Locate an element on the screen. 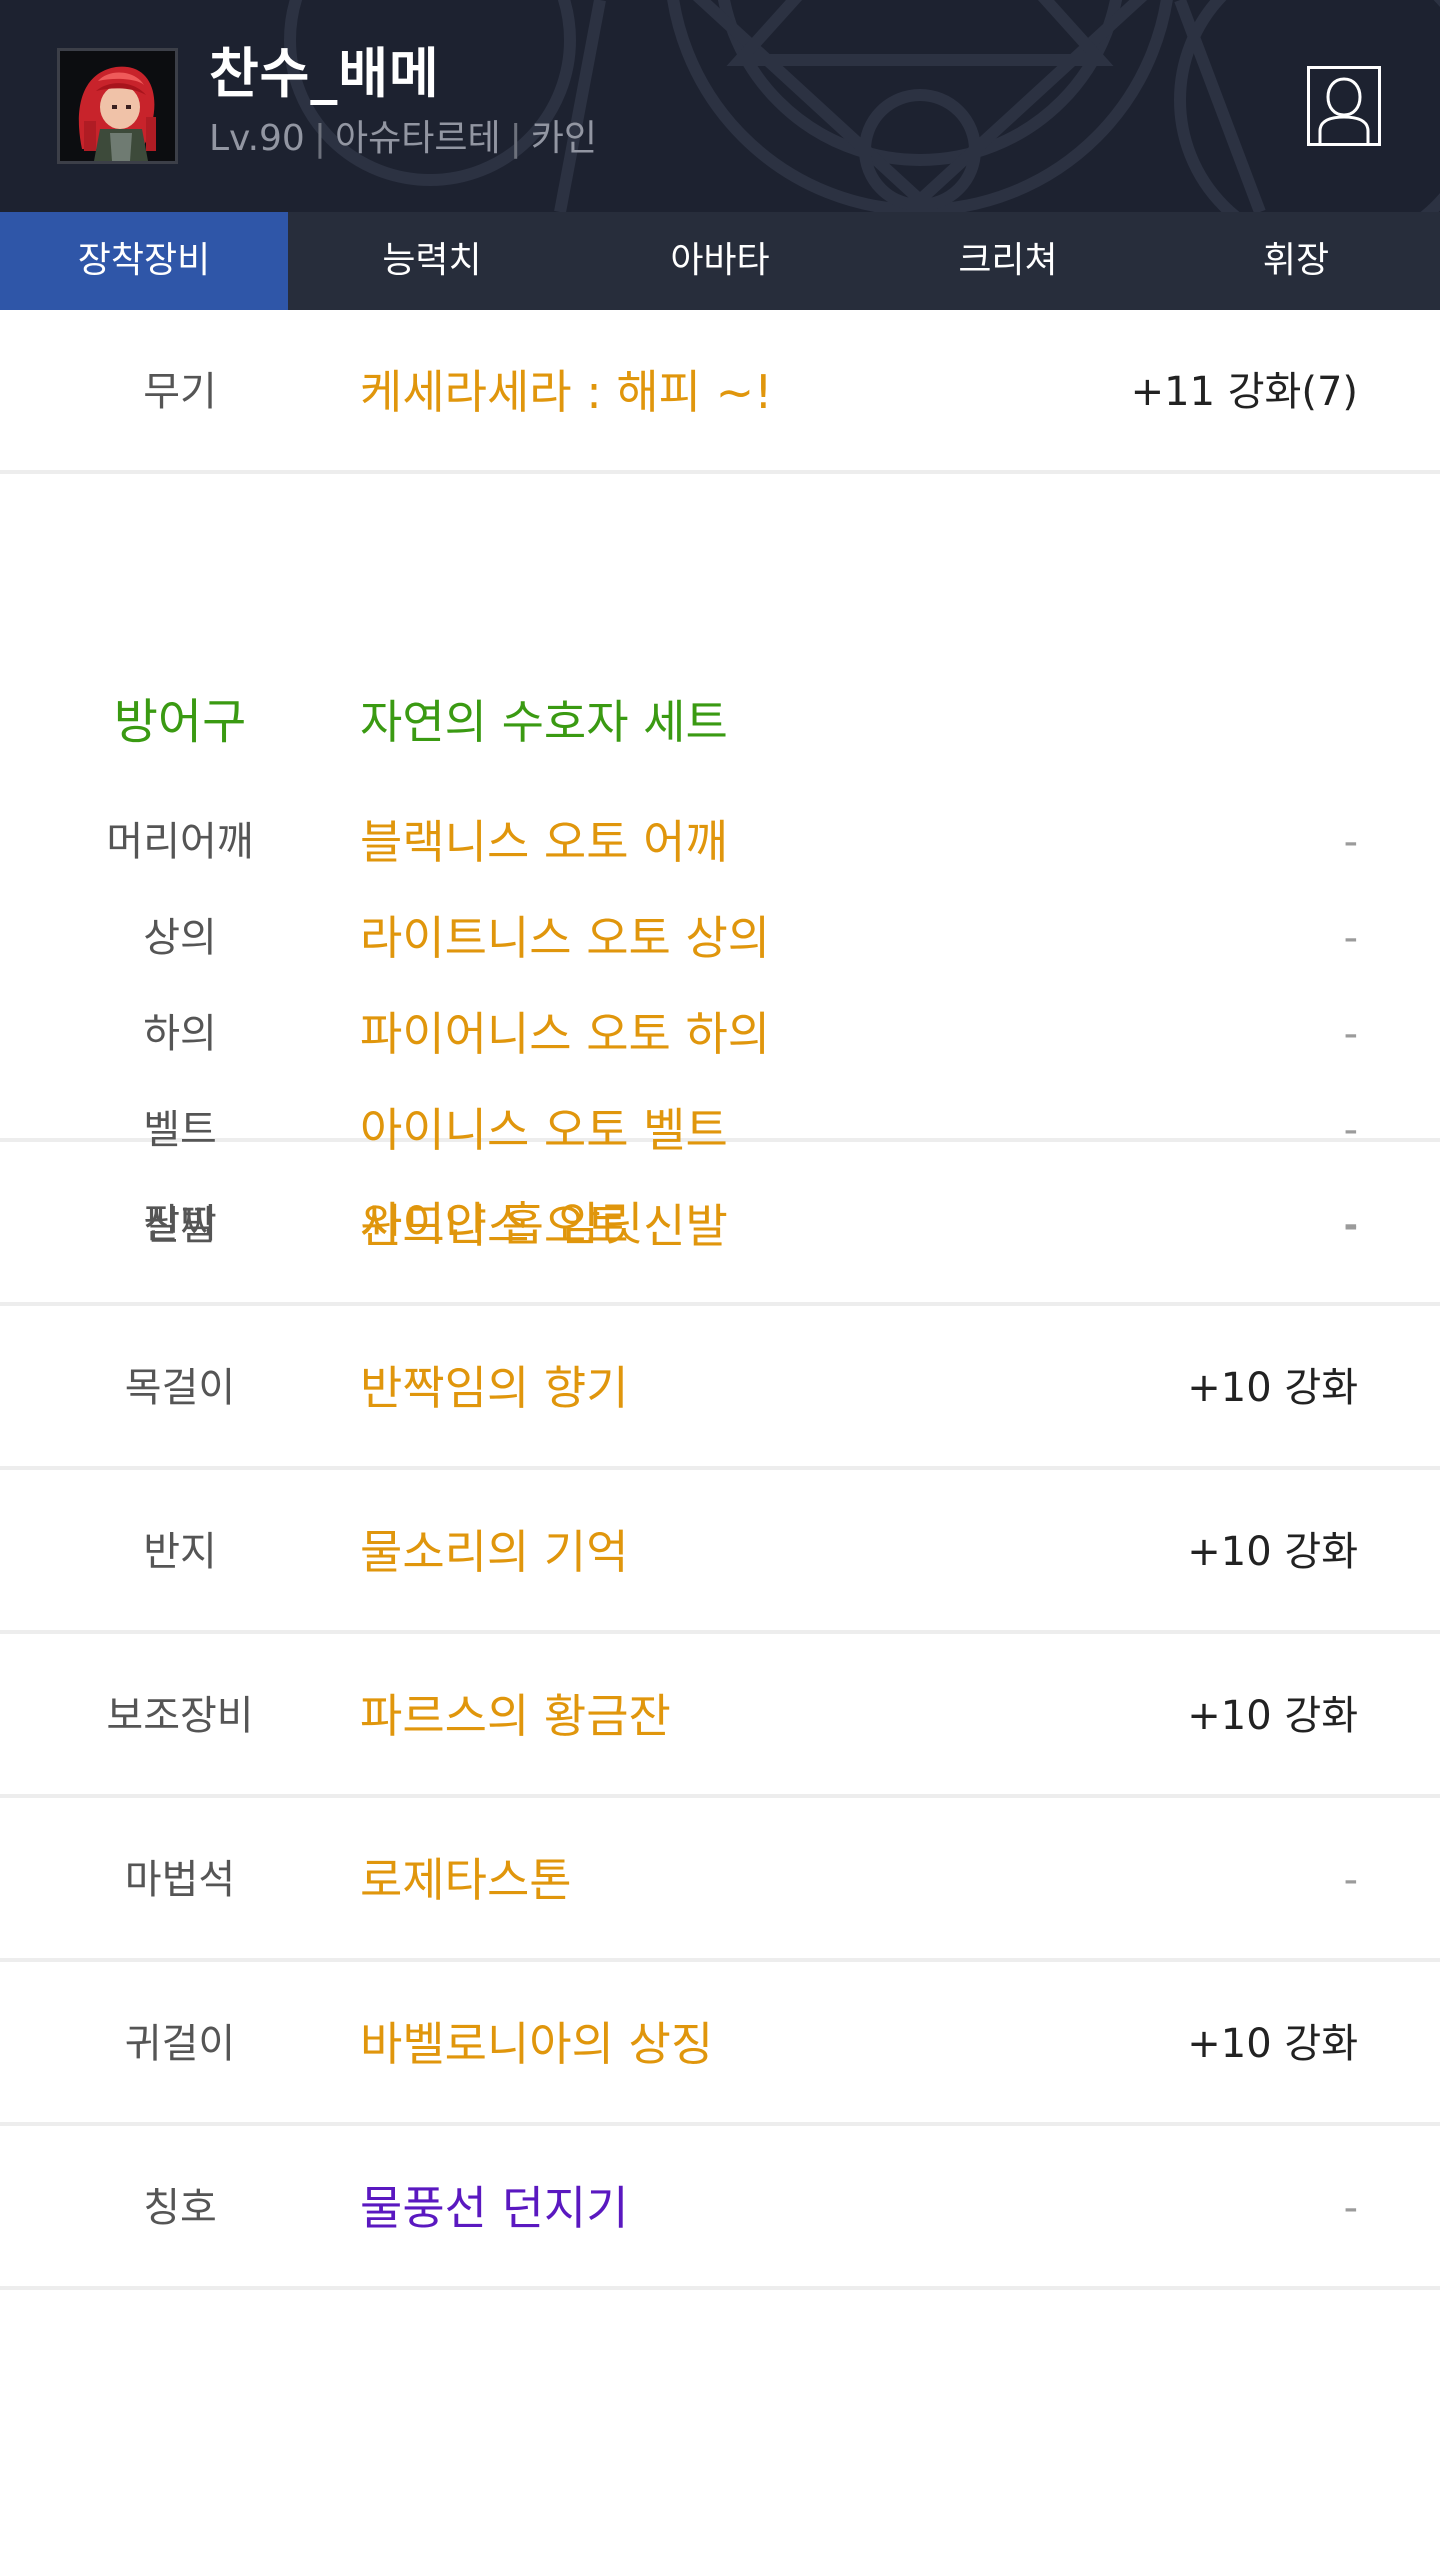 The height and width of the screenshot is (2560, 1440). item-name: 블랙니스 오토 어깨 is located at coordinates (544, 842).